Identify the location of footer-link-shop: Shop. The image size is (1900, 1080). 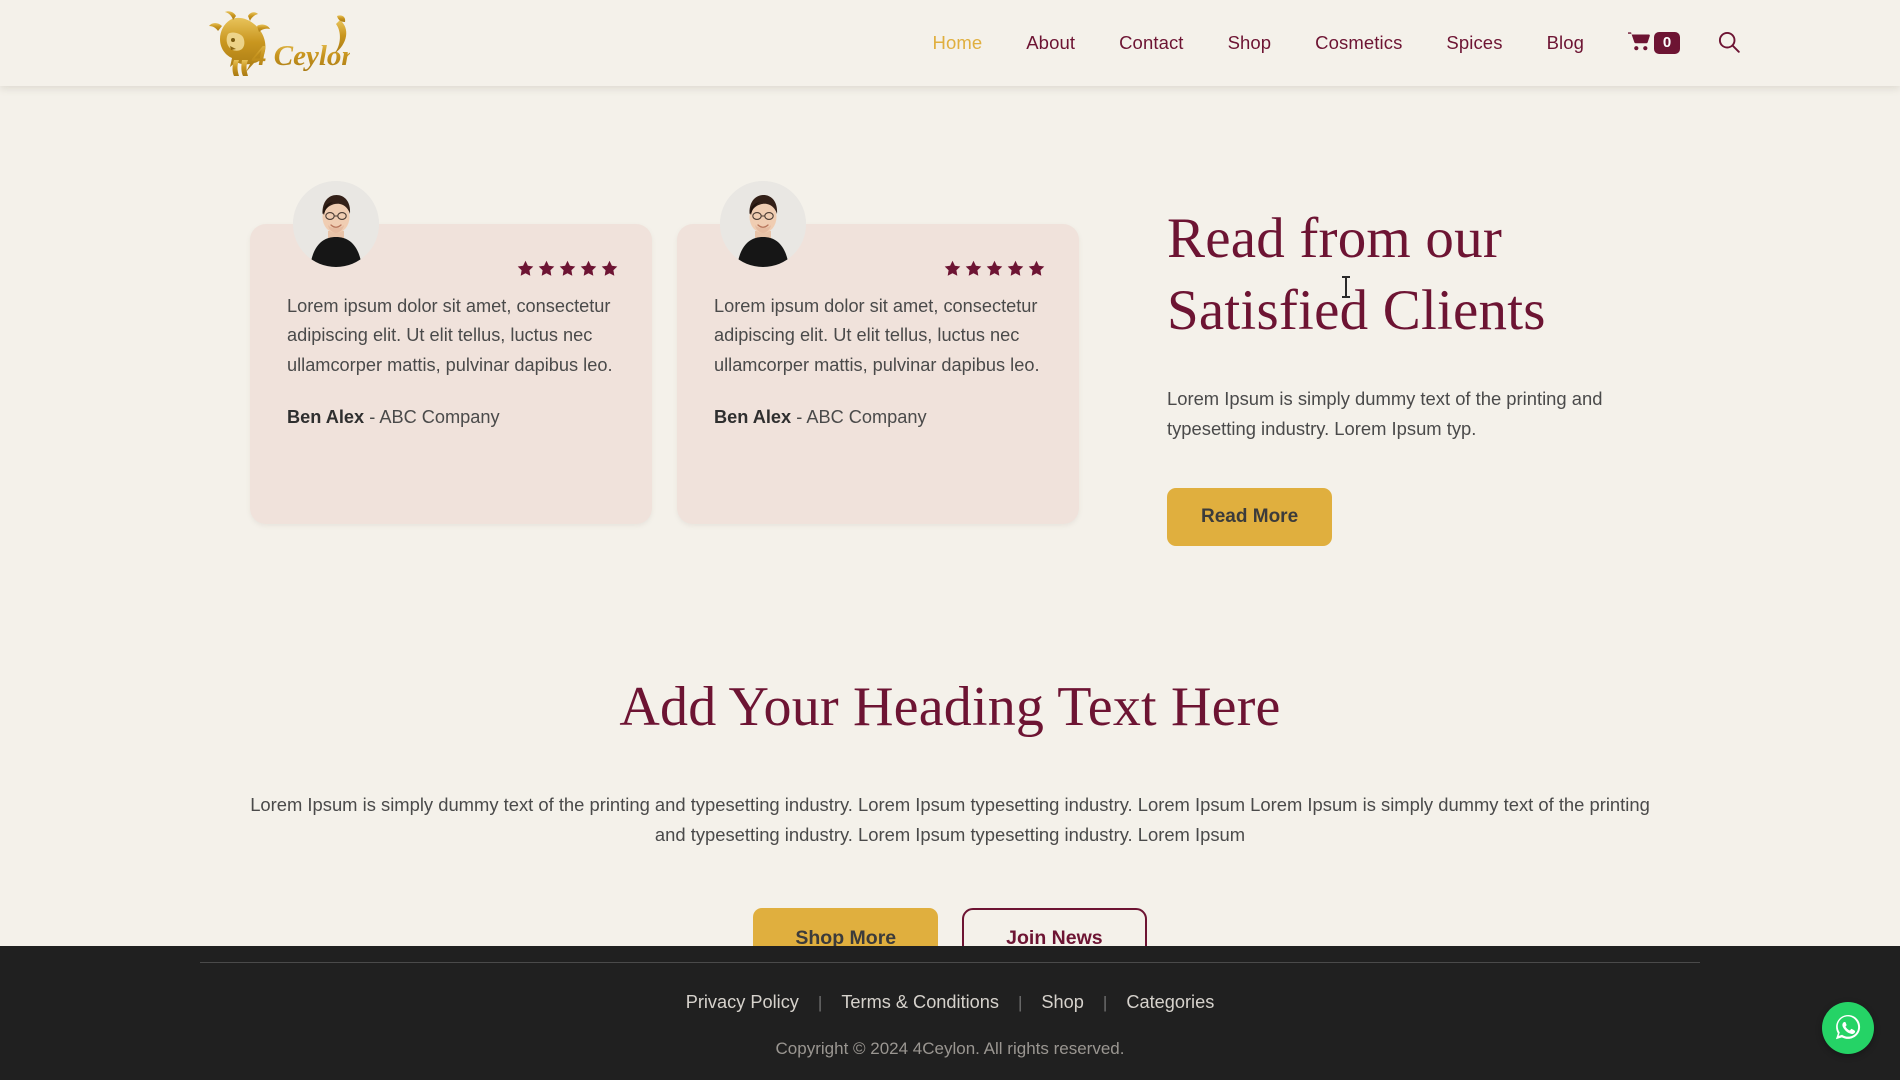
(1062, 1002).